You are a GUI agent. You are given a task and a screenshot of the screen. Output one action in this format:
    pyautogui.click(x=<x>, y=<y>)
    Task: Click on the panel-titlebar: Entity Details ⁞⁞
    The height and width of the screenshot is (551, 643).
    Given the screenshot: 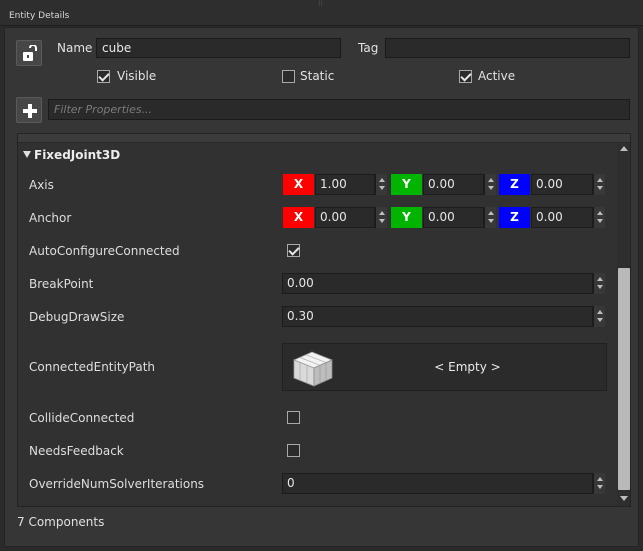 What is the action you would take?
    pyautogui.click(x=321, y=13)
    